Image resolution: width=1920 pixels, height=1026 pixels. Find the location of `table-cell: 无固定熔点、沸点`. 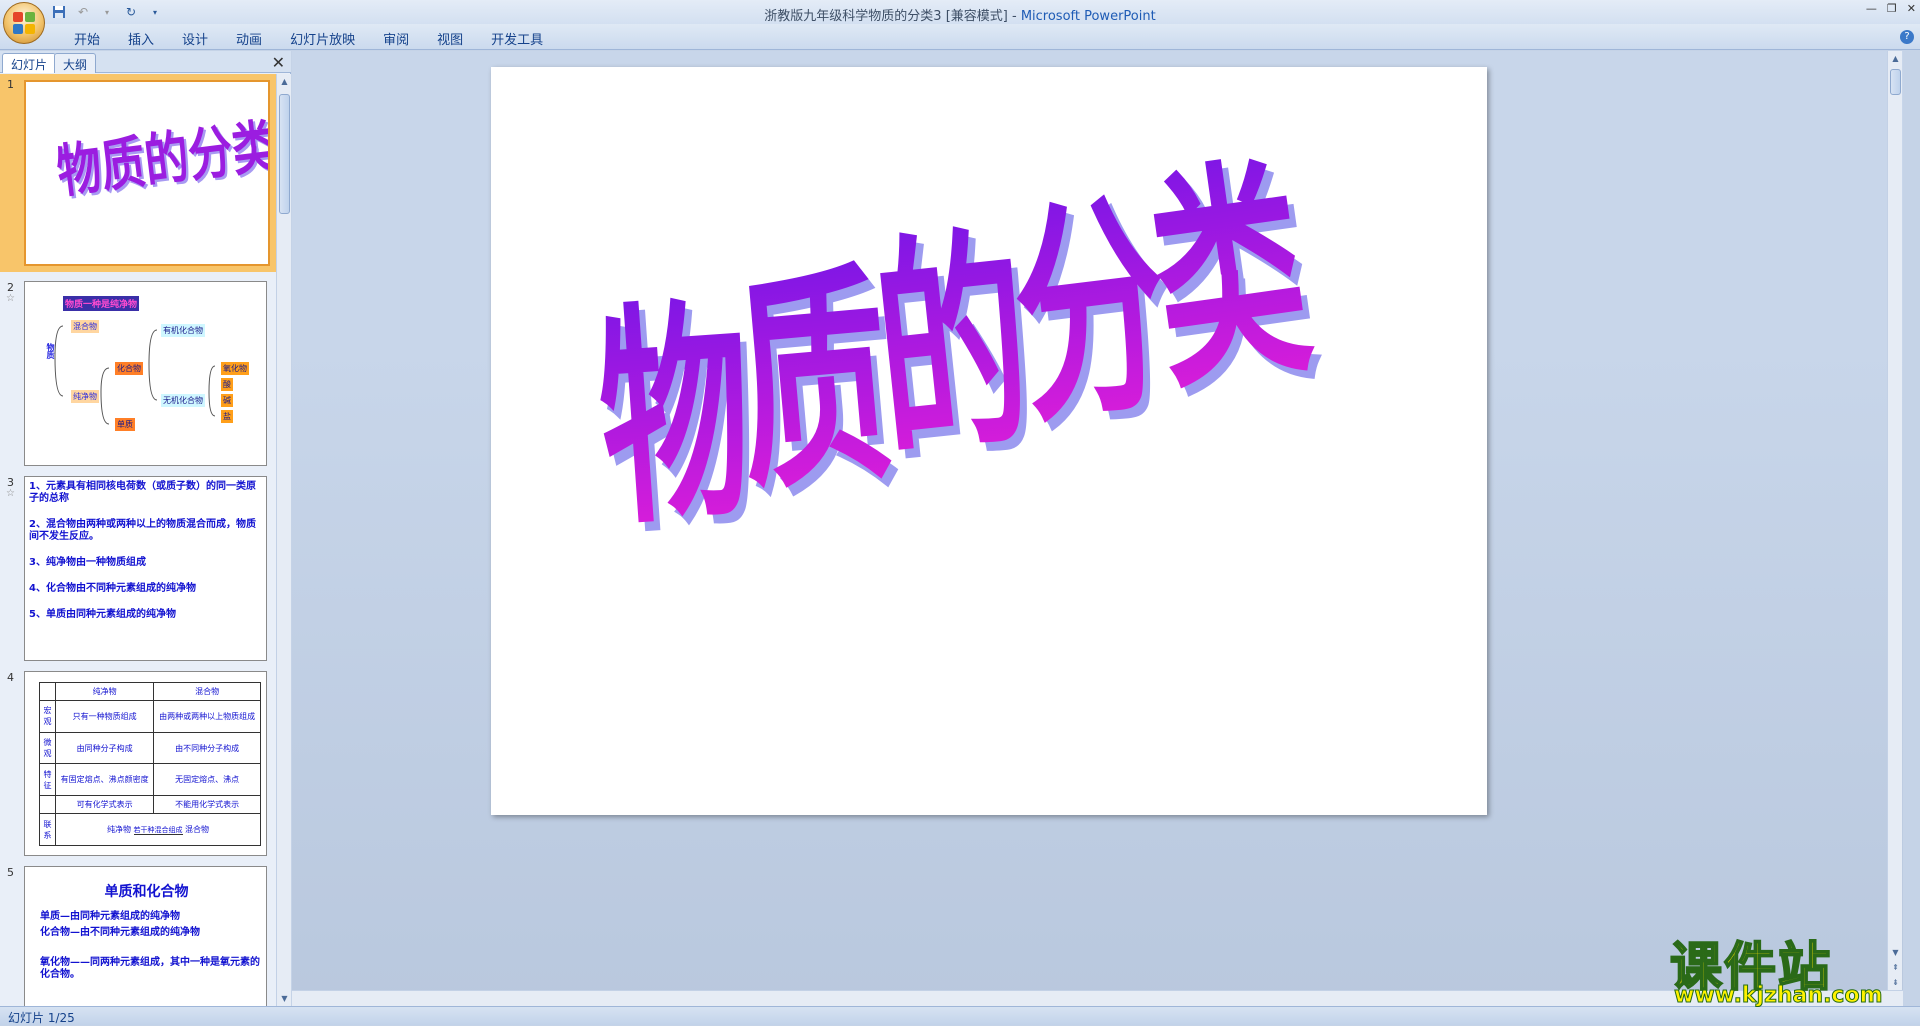

table-cell: 无固定熔点、沸点 is located at coordinates (207, 780).